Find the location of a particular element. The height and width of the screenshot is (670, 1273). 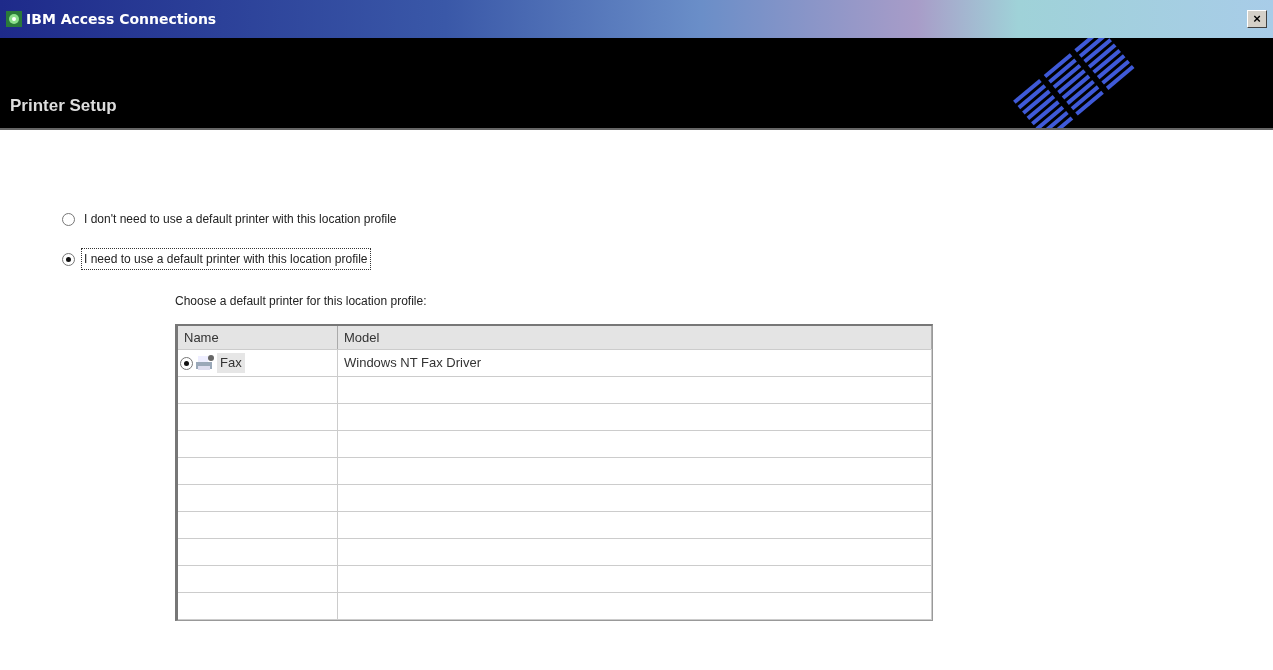

option-label: I need to use a default printer with this location profile is located at coordinates (226, 259).